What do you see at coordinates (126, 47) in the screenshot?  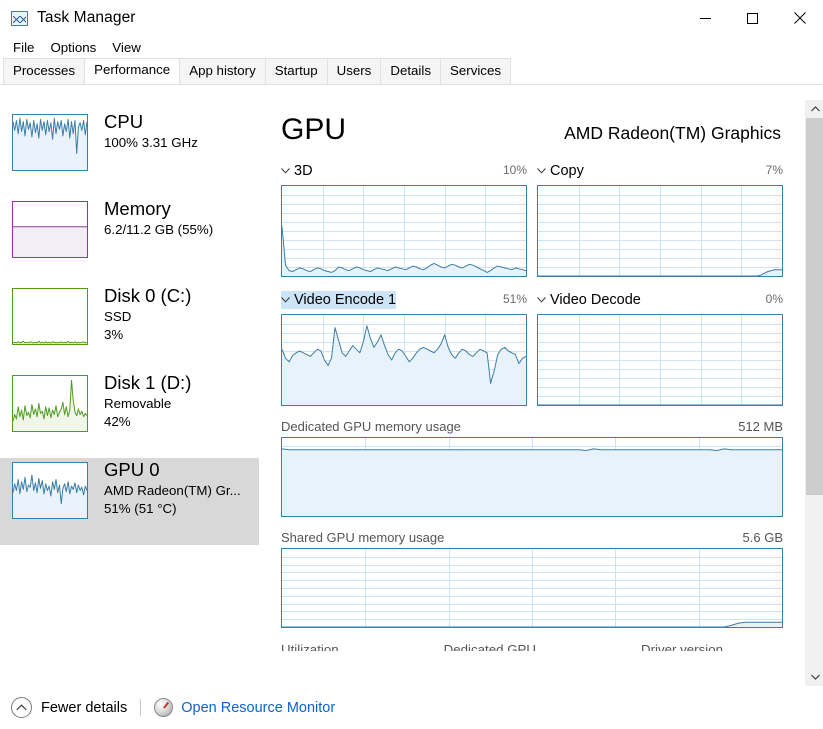 I see `menu-item-view: View` at bounding box center [126, 47].